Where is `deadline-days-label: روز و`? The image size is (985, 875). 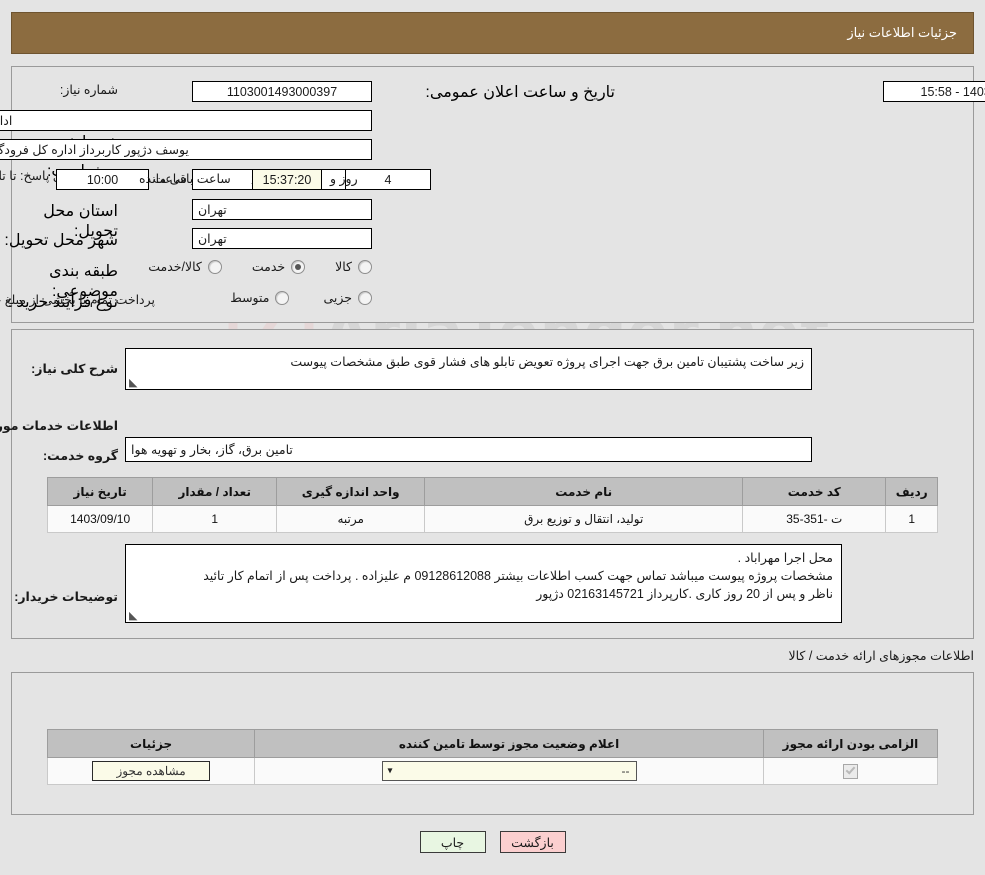
deadline-days-label: روز و is located at coordinates (344, 179).